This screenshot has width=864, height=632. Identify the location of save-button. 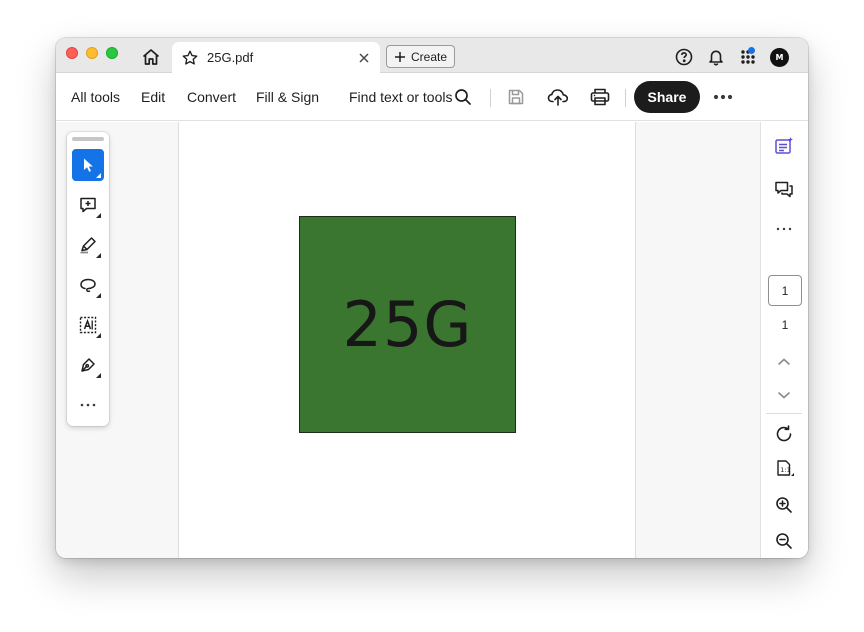
(516, 97).